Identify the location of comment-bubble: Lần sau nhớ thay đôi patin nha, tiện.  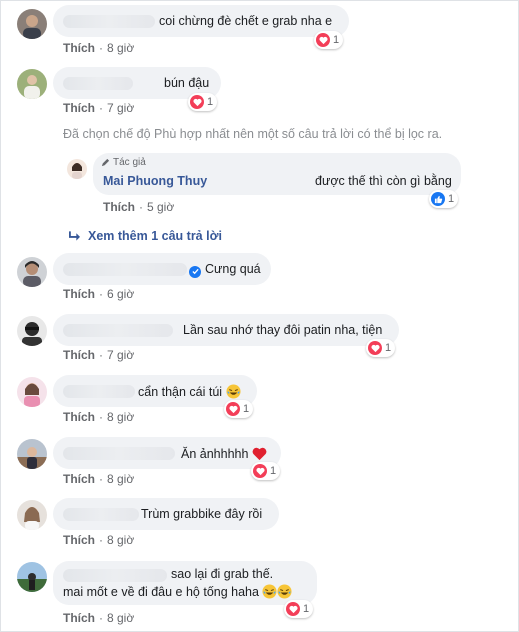
(226, 330).